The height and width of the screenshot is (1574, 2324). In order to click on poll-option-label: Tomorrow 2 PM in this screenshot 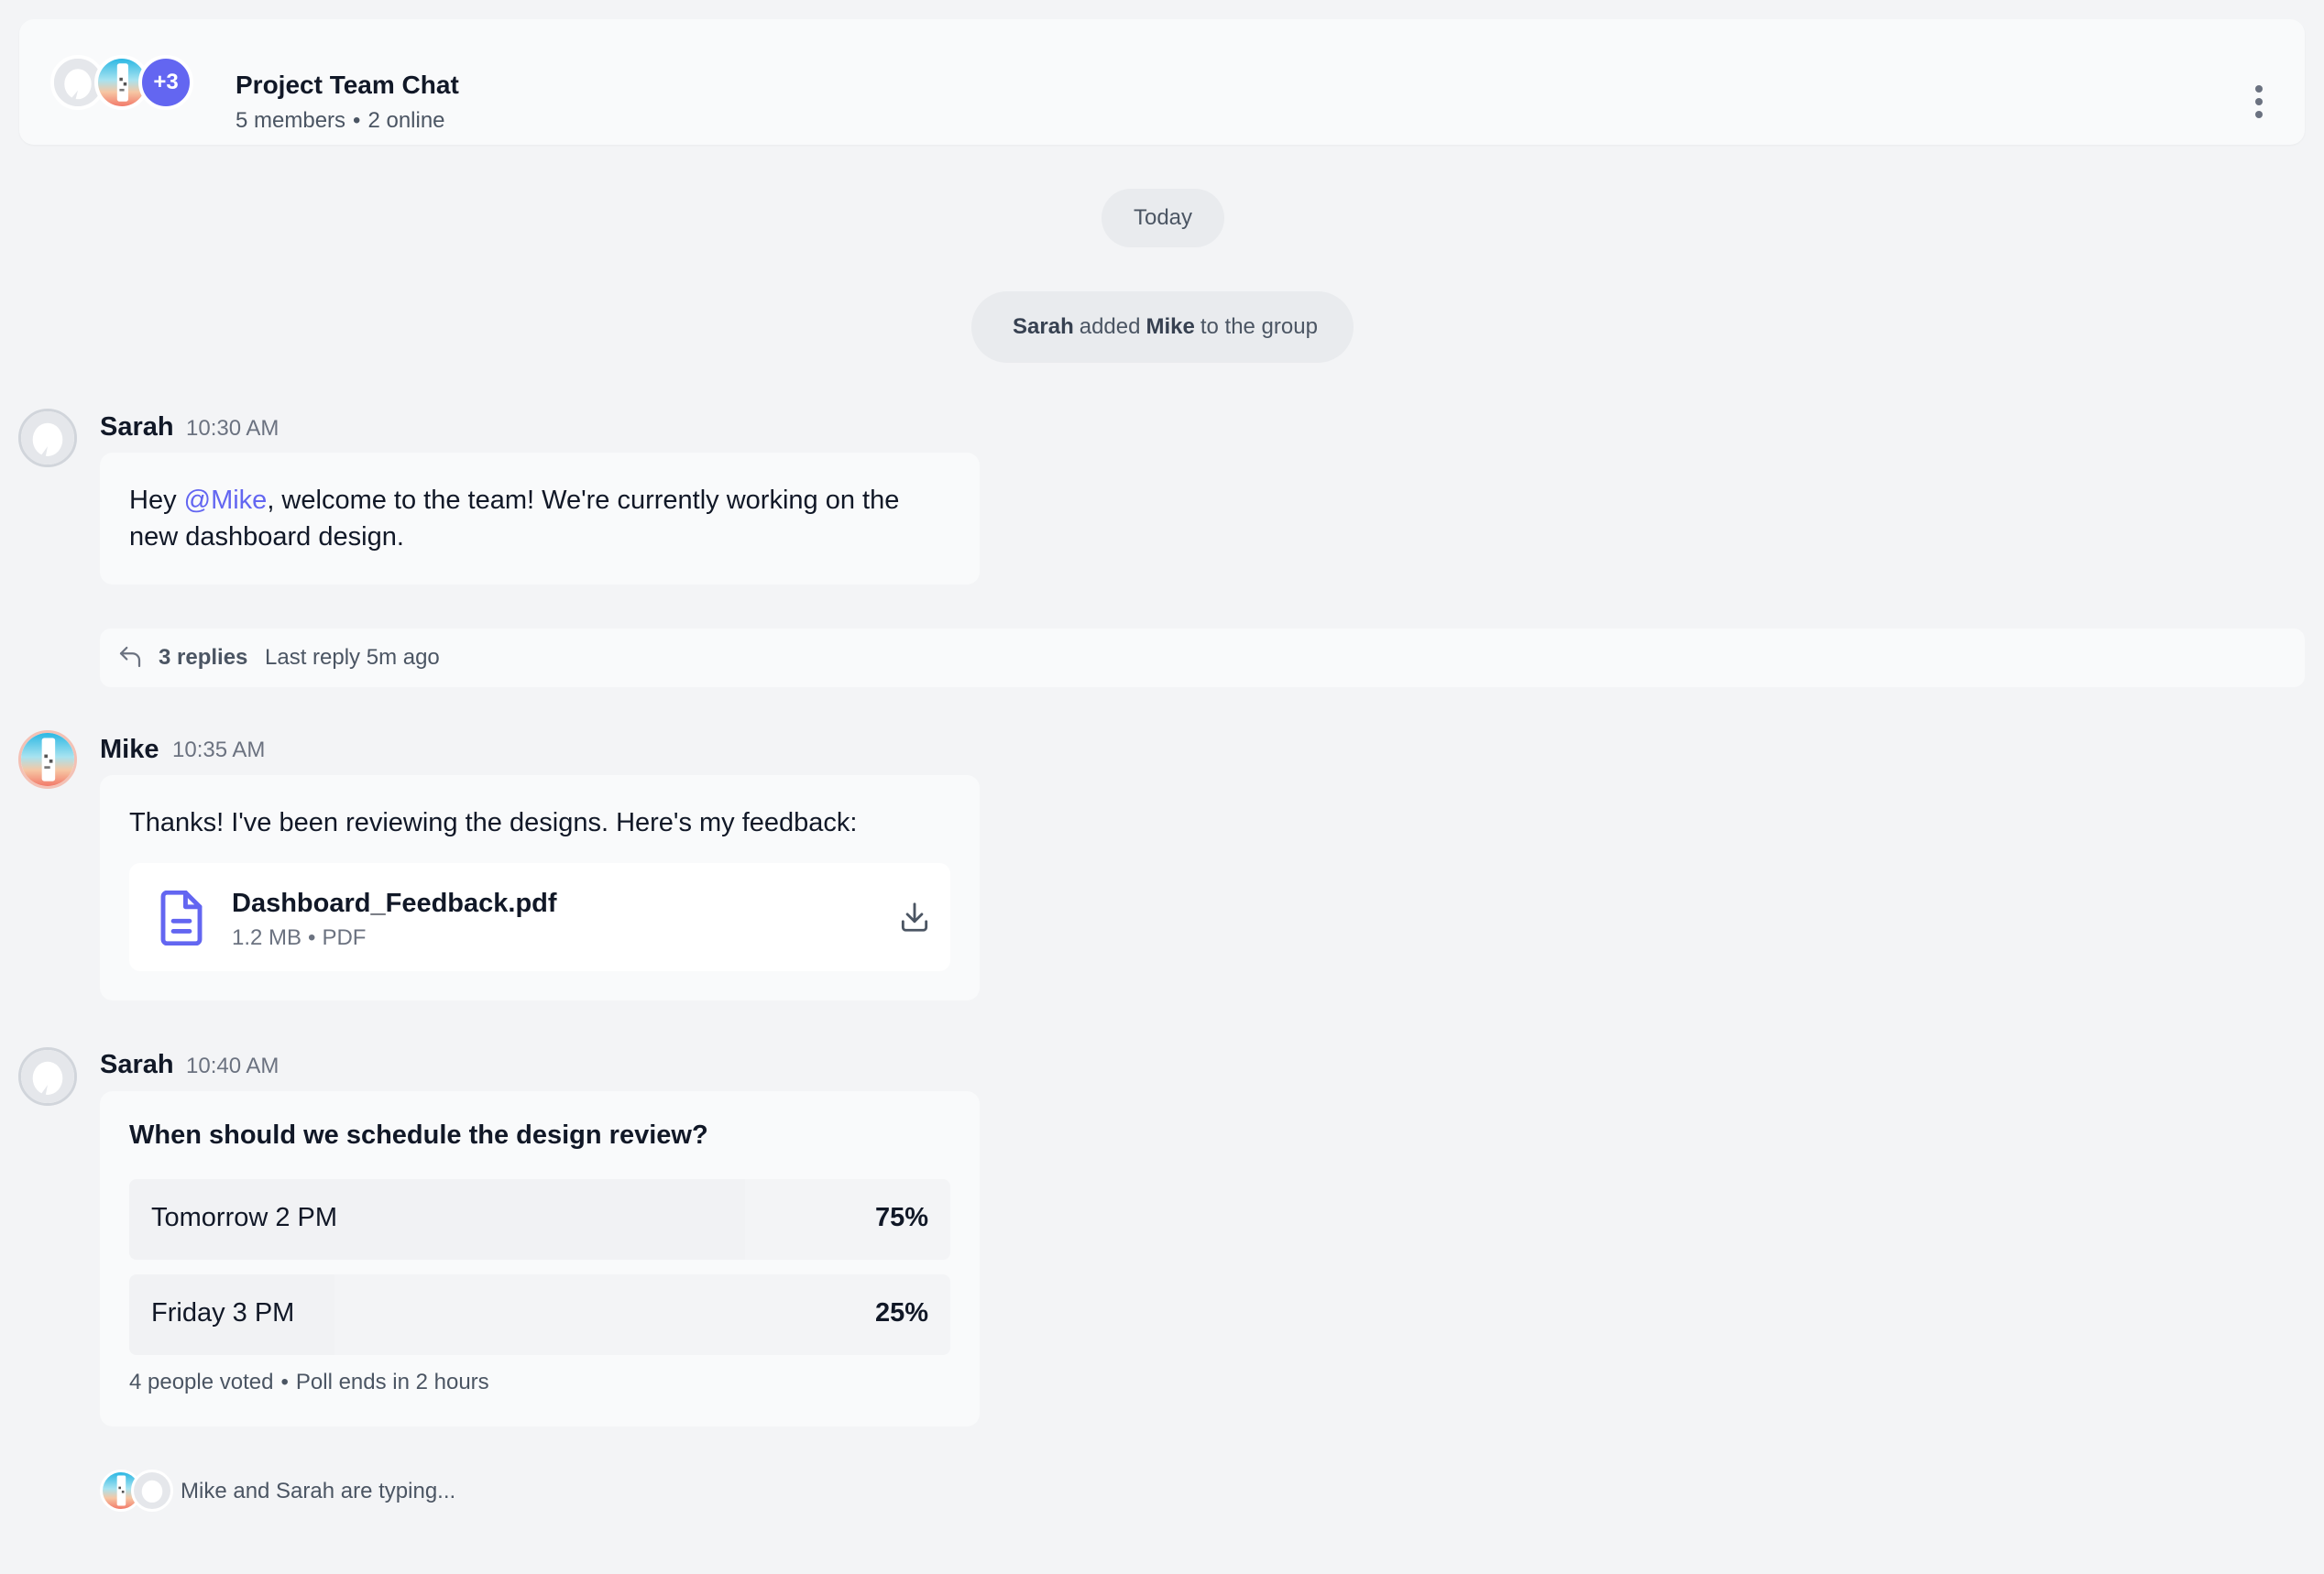, I will do `click(244, 1217)`.